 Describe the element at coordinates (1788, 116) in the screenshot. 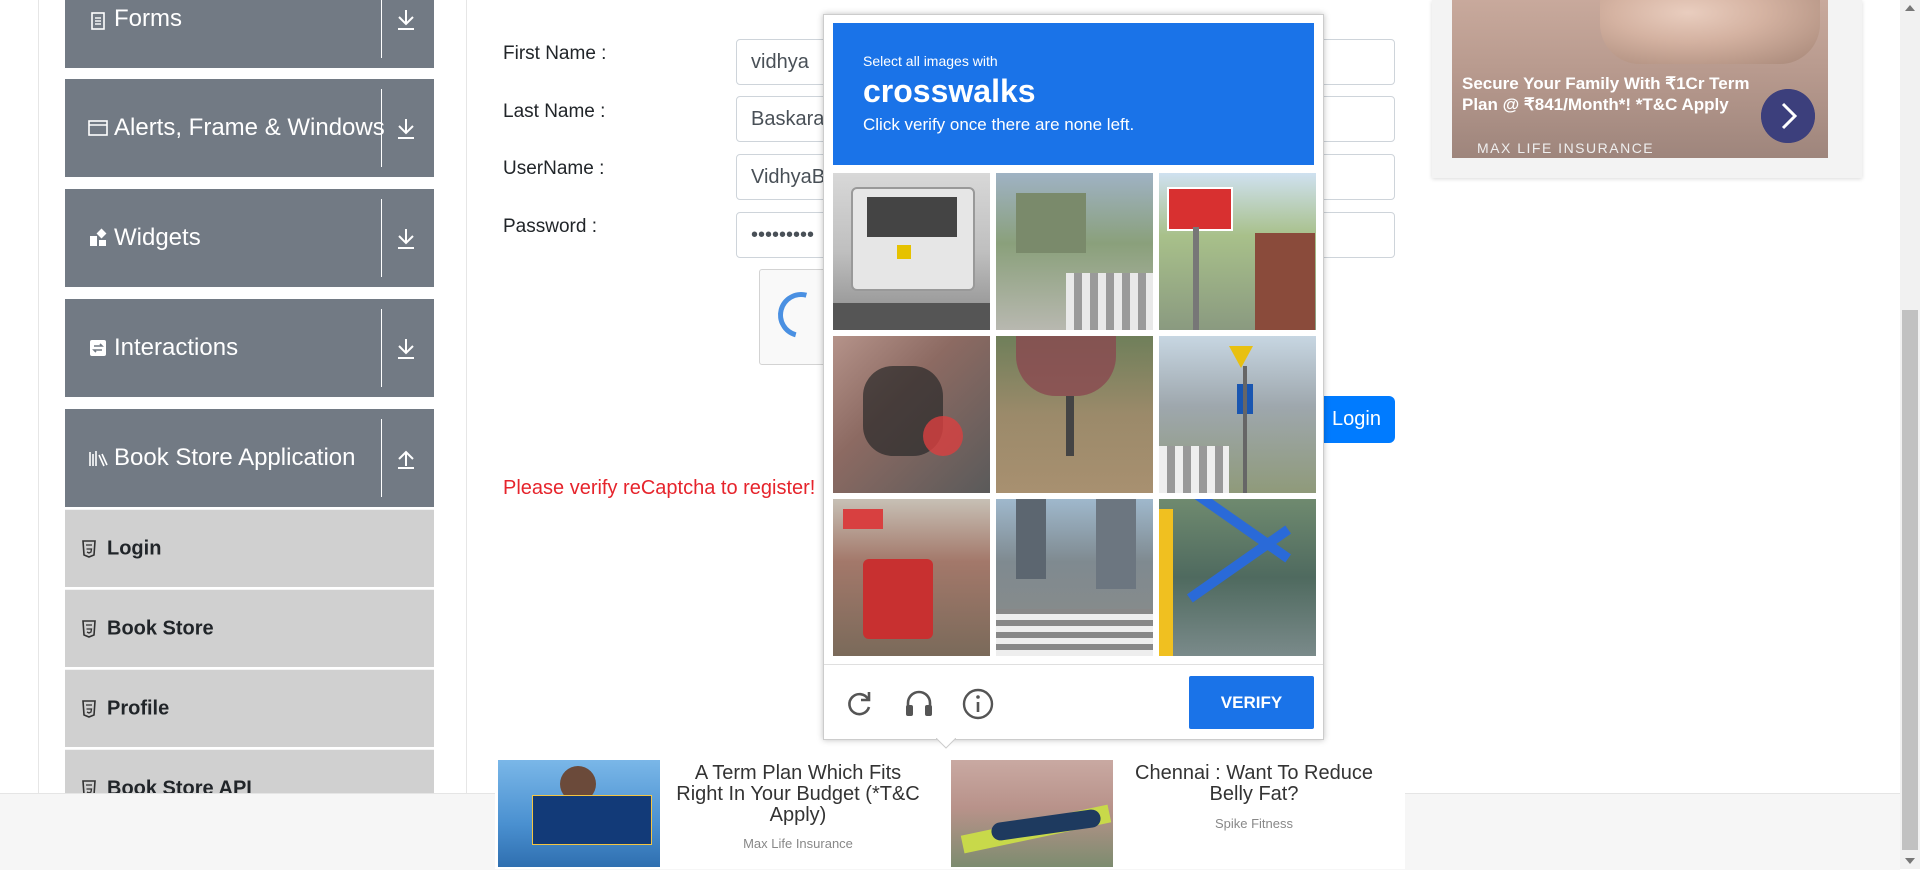

I see `chevron-right-icon` at that location.